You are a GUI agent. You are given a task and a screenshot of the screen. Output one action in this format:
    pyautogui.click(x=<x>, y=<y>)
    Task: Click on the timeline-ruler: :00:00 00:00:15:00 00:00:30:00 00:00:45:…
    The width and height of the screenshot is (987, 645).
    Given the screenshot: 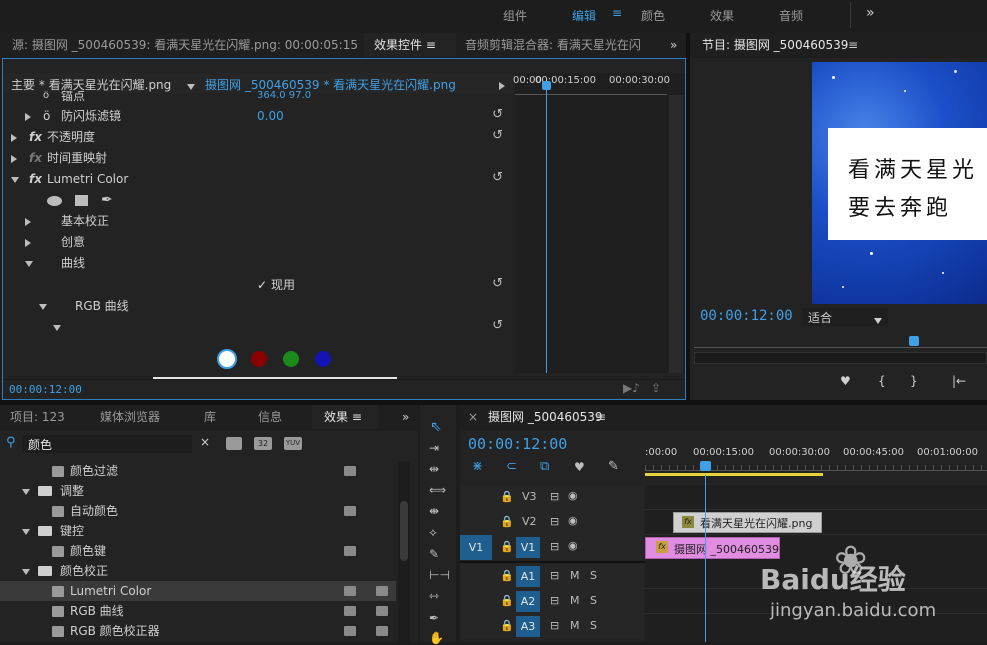 What is the action you would take?
    pyautogui.click(x=816, y=462)
    